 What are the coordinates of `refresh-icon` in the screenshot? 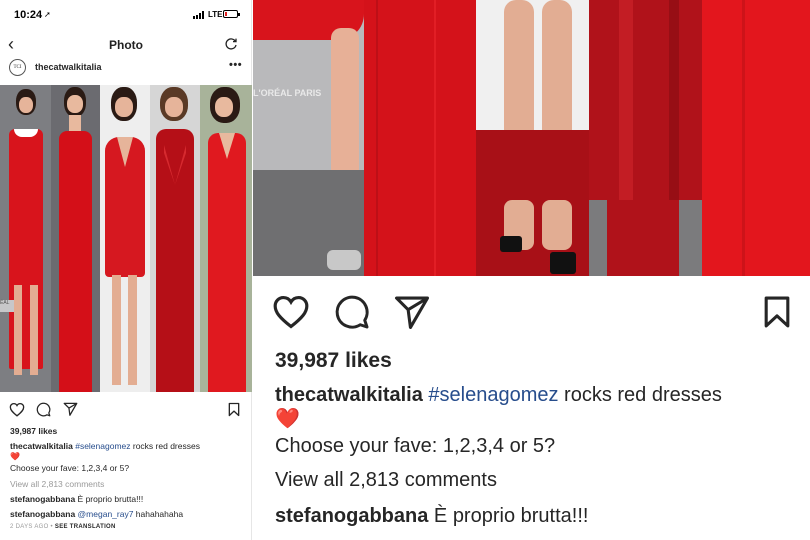 It's located at (231, 44).